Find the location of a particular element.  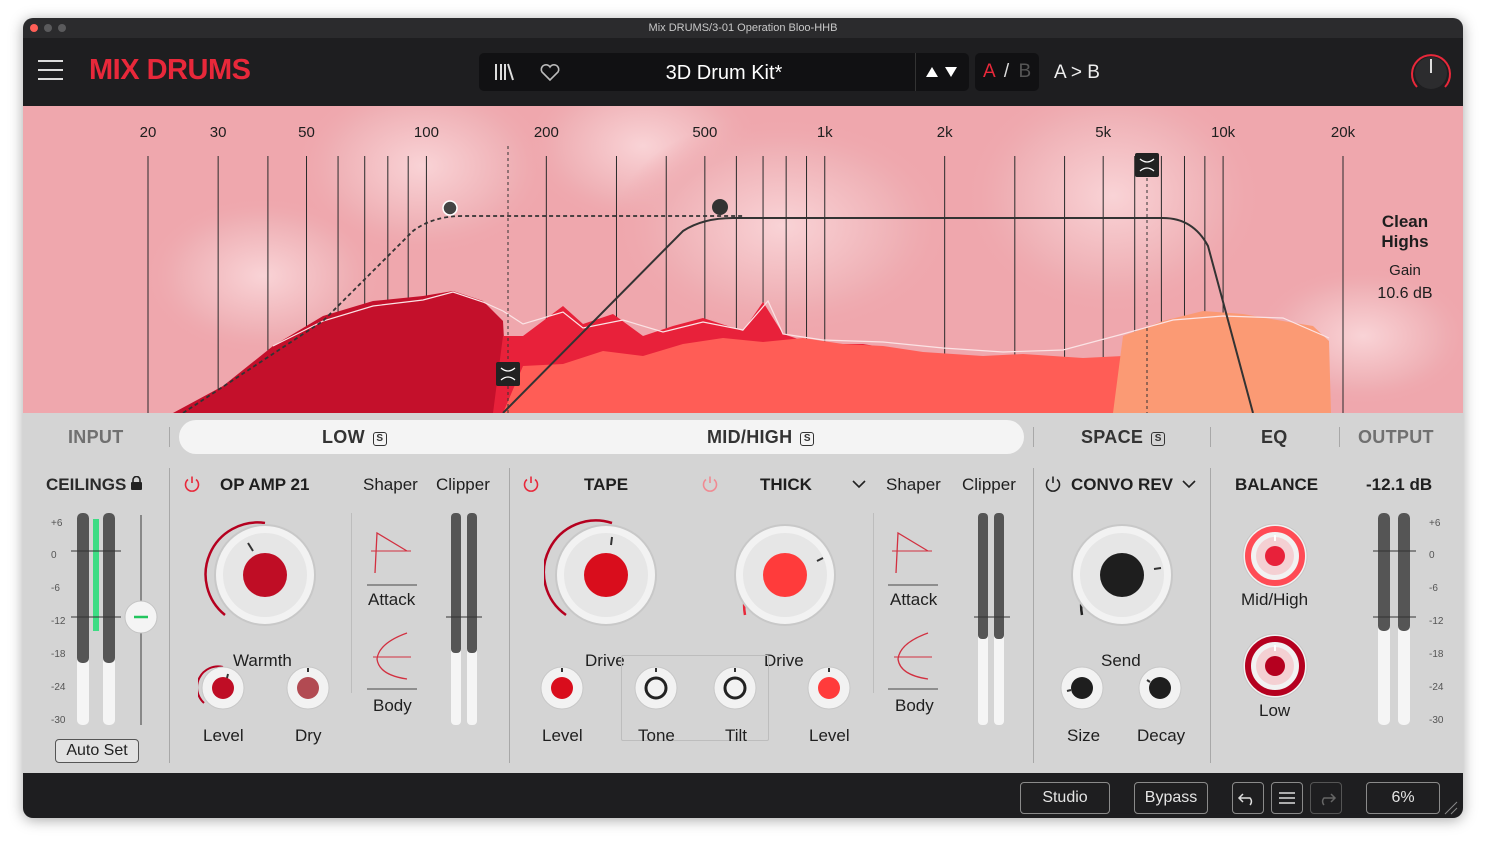

thick-drive-knob is located at coordinates (785, 575).